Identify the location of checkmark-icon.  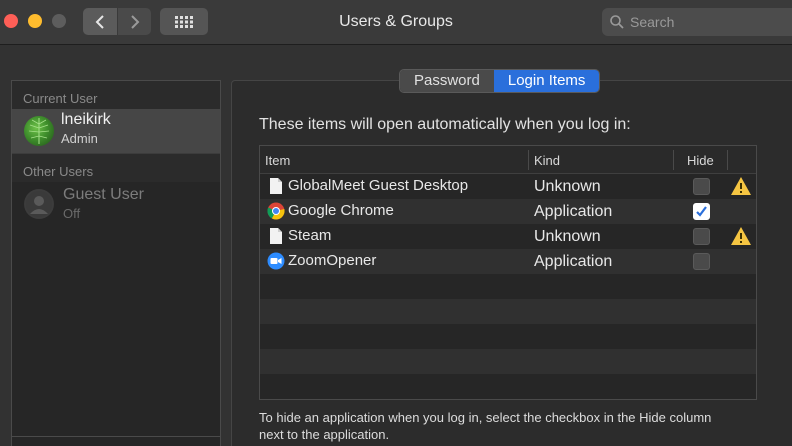
(701, 211).